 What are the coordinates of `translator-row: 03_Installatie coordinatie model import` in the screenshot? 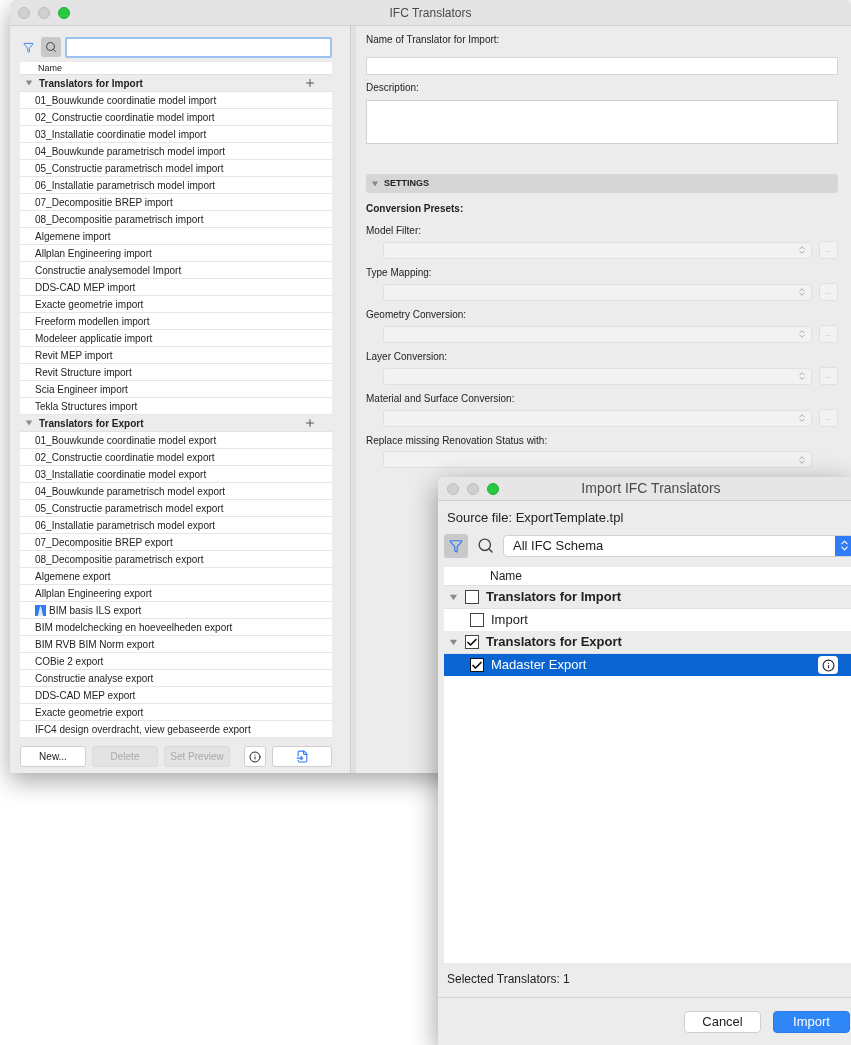 It's located at (176, 134).